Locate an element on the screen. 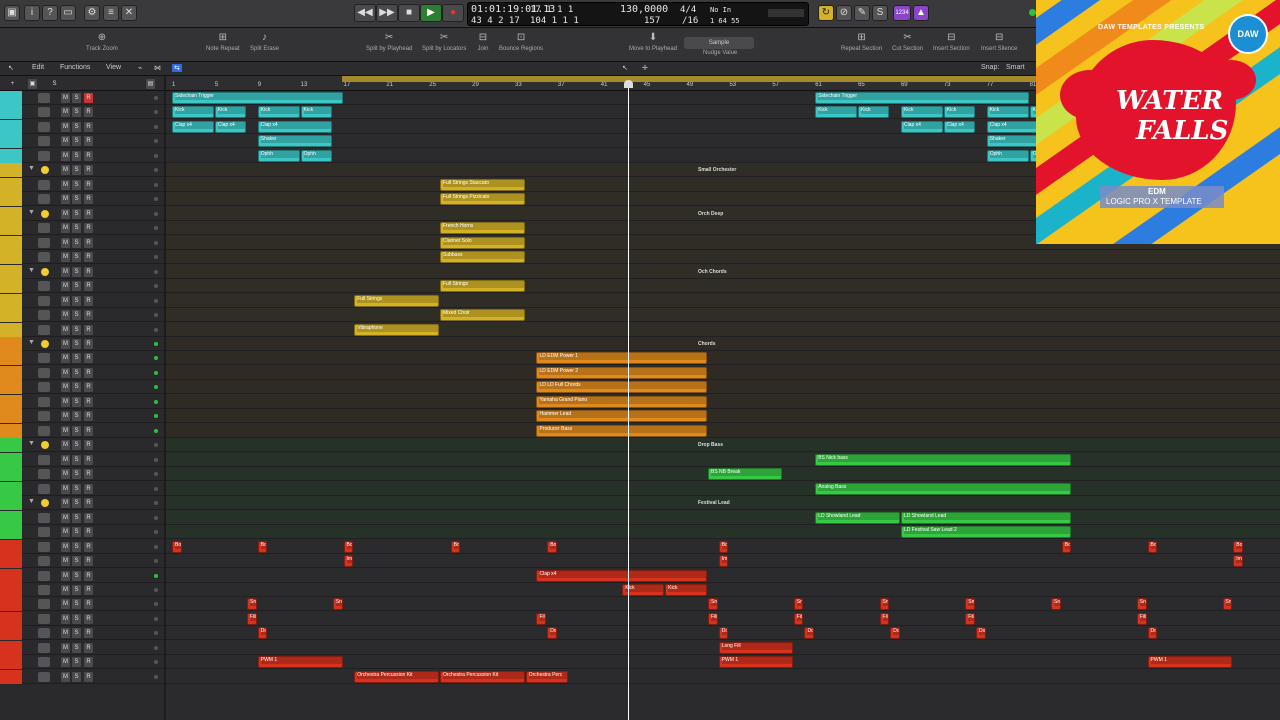 Image resolution: width=1280 pixels, height=720 pixels. view-menu: View is located at coordinates (113, 67).